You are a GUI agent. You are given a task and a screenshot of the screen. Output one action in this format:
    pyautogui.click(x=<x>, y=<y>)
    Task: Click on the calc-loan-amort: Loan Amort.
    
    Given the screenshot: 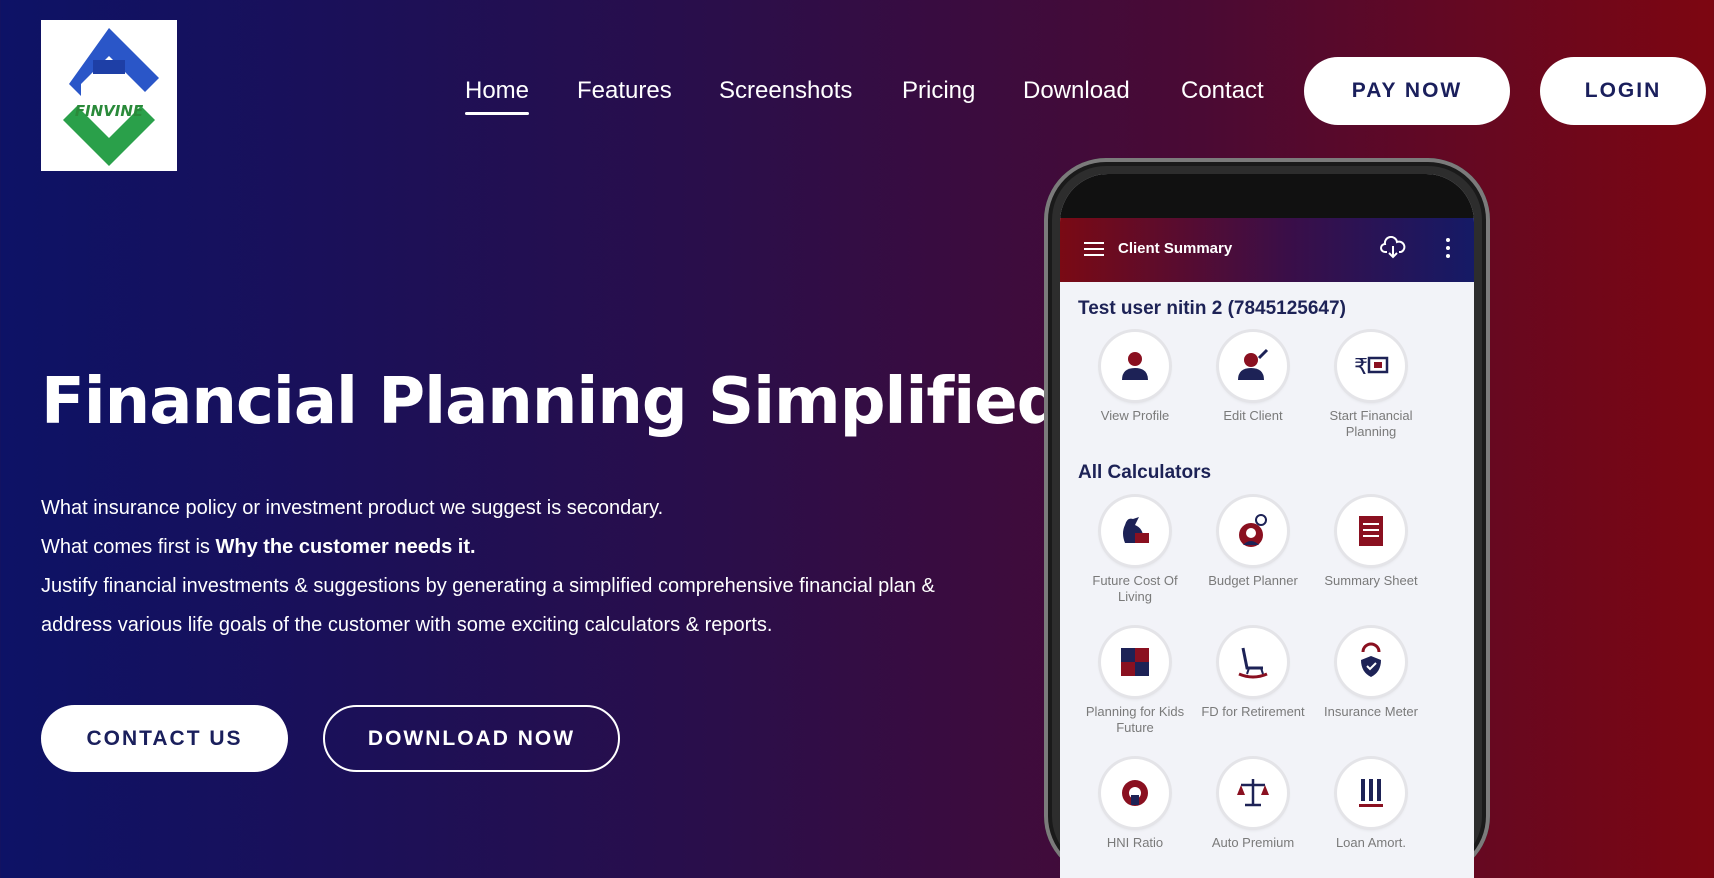 What is the action you would take?
    pyautogui.click(x=1371, y=805)
    